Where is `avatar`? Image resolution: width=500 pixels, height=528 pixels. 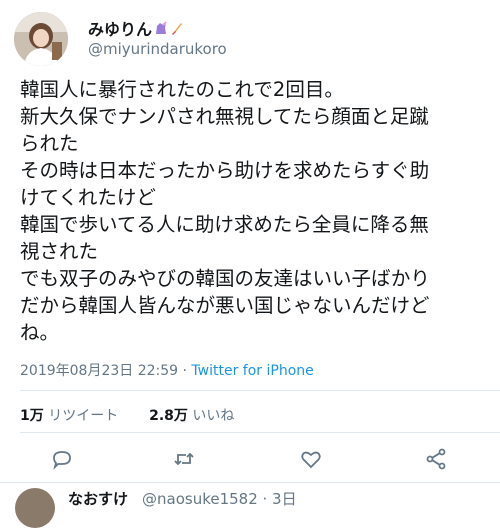 avatar is located at coordinates (41, 39).